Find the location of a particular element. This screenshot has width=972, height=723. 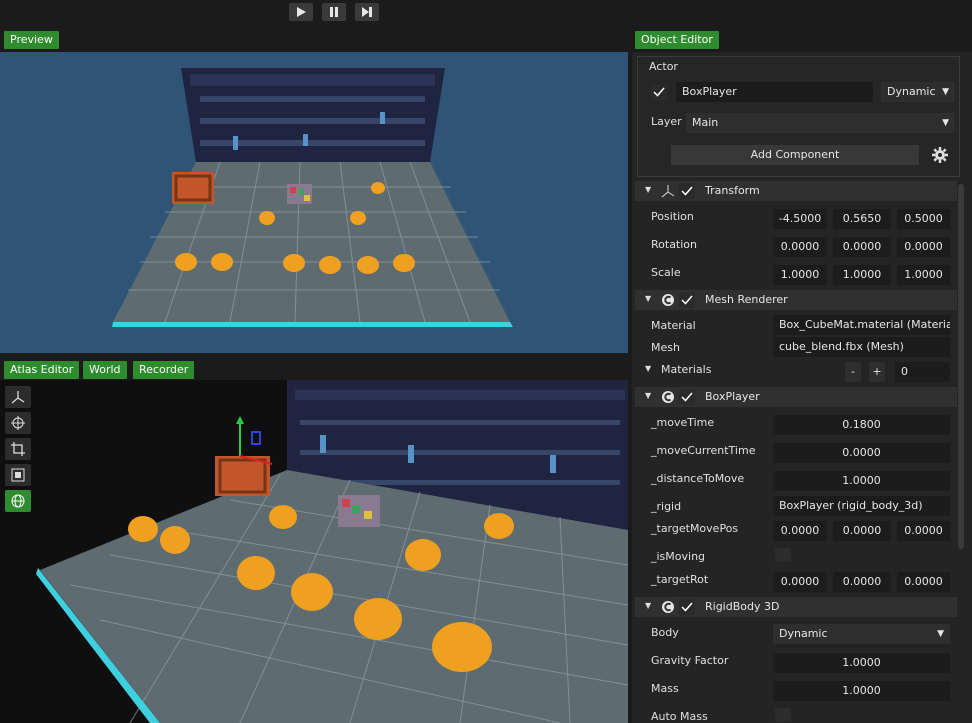

actor-name-input: BoxPlayer is located at coordinates (774, 92).